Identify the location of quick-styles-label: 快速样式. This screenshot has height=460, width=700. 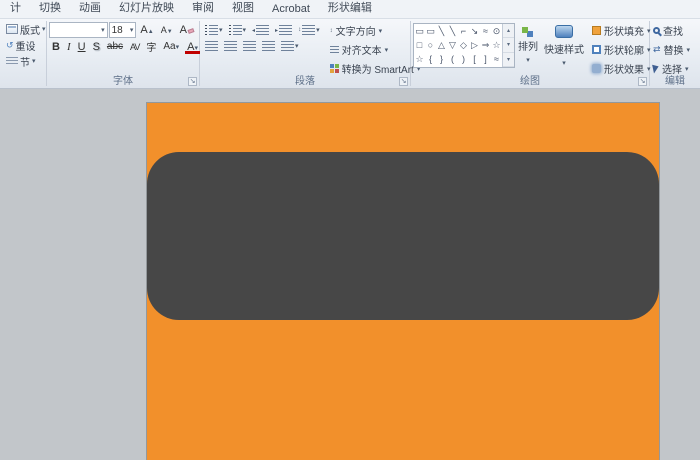
(564, 50).